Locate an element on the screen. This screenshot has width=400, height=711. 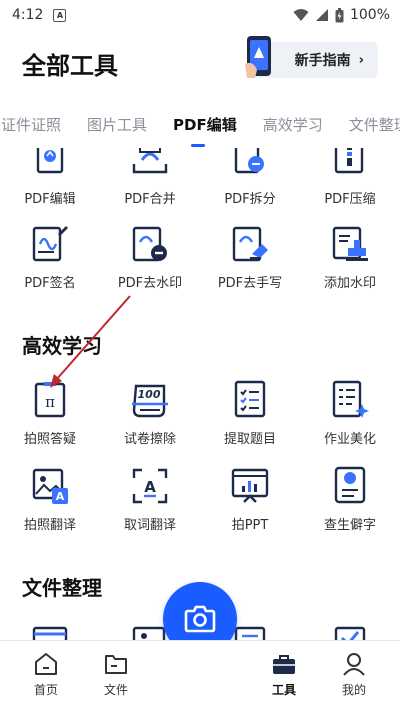
tool-extract-question: 提取题目 is located at coordinates (250, 413).